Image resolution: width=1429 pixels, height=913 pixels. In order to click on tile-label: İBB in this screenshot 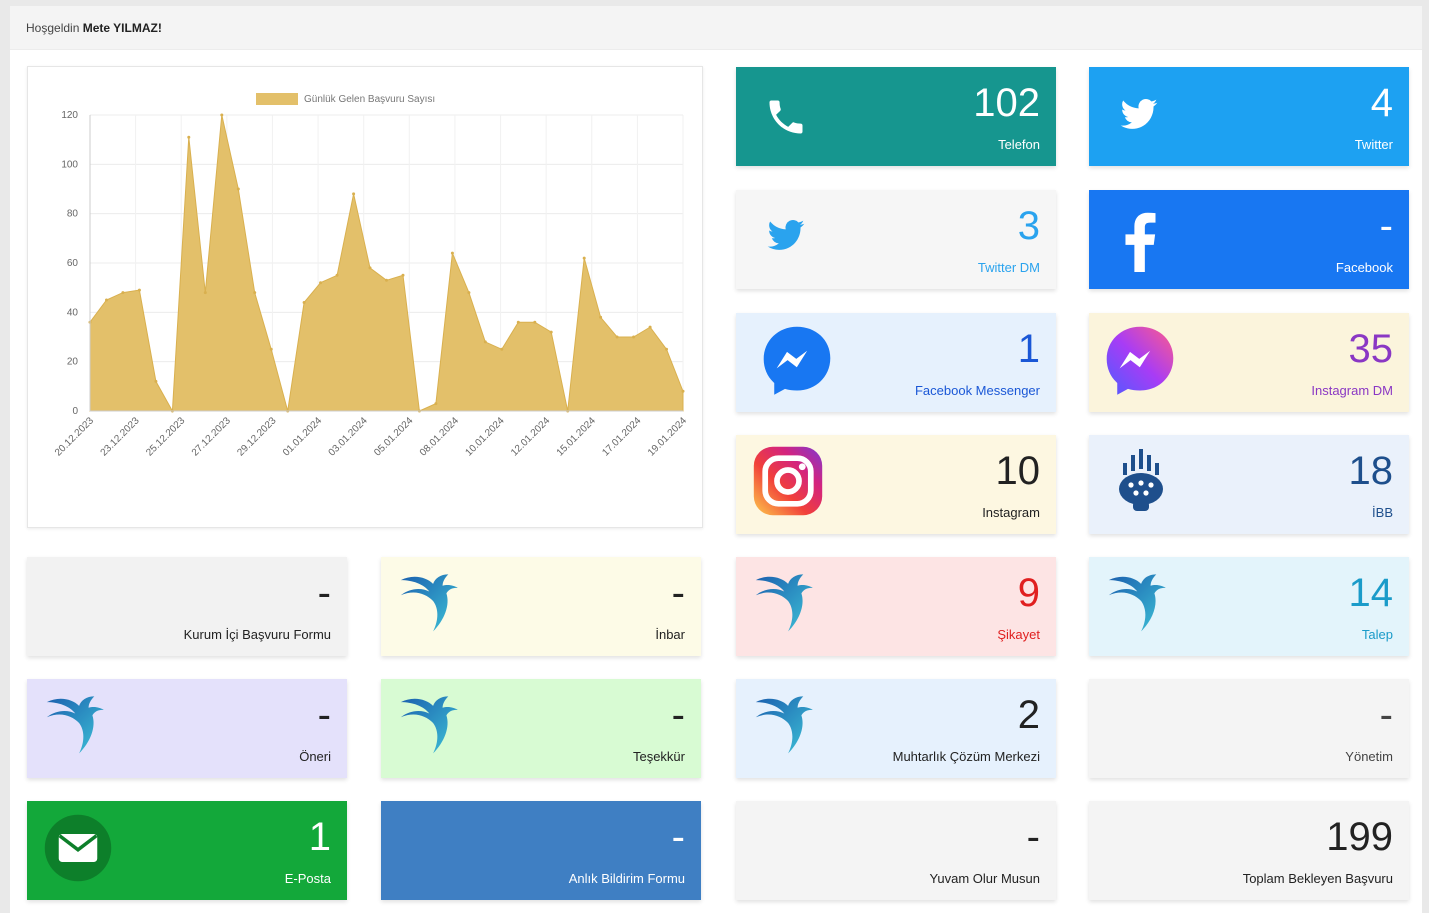, I will do `click(1382, 512)`.